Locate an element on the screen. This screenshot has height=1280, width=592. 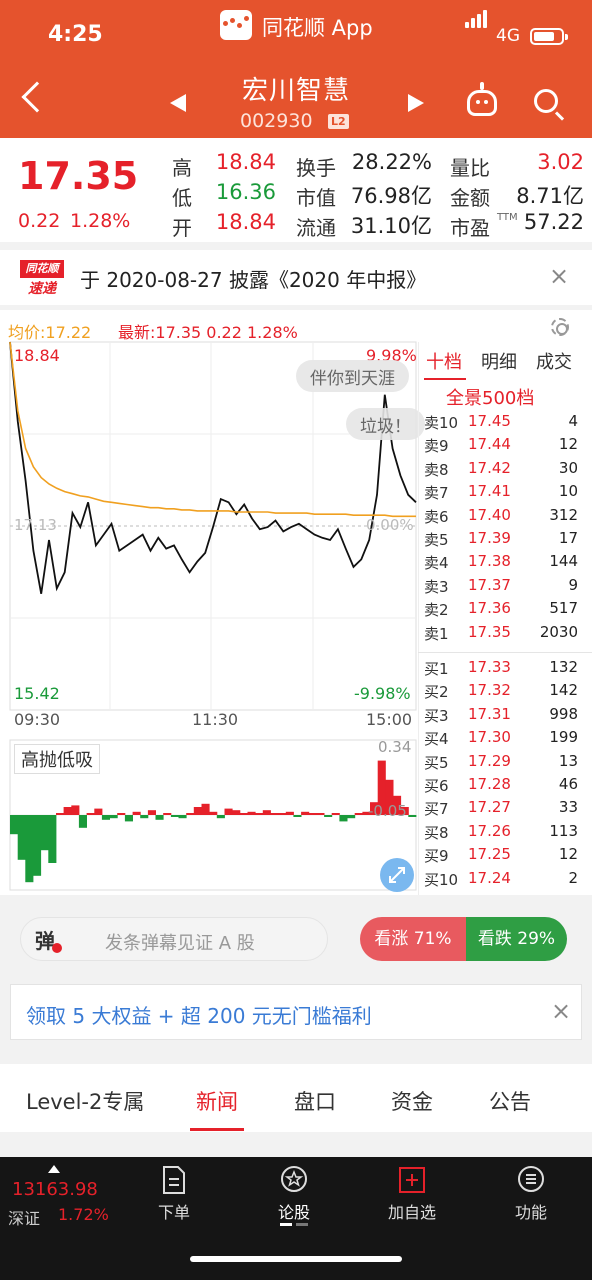
ask-row: 卖9 17.44 12 is located at coordinates (502, 444).